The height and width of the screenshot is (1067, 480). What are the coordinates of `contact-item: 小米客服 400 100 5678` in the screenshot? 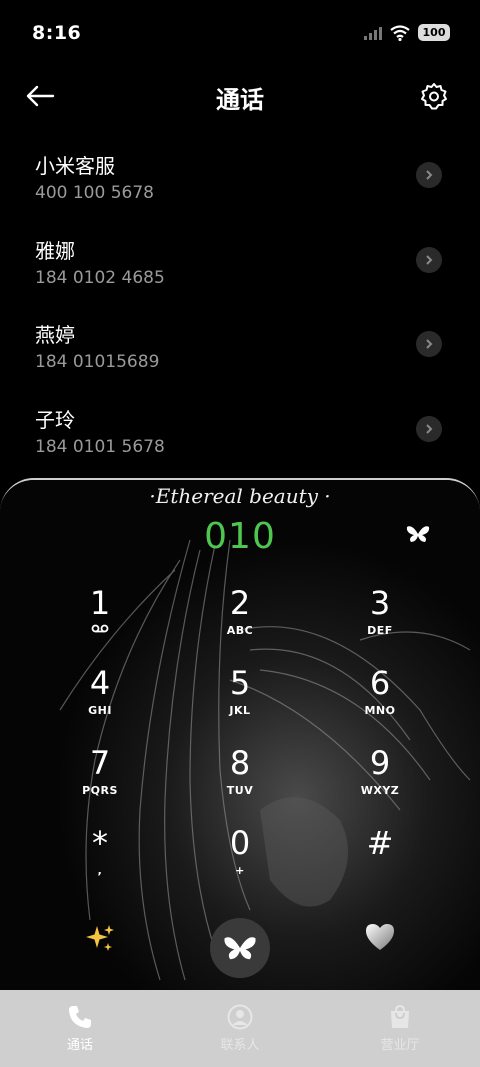 It's located at (240, 180).